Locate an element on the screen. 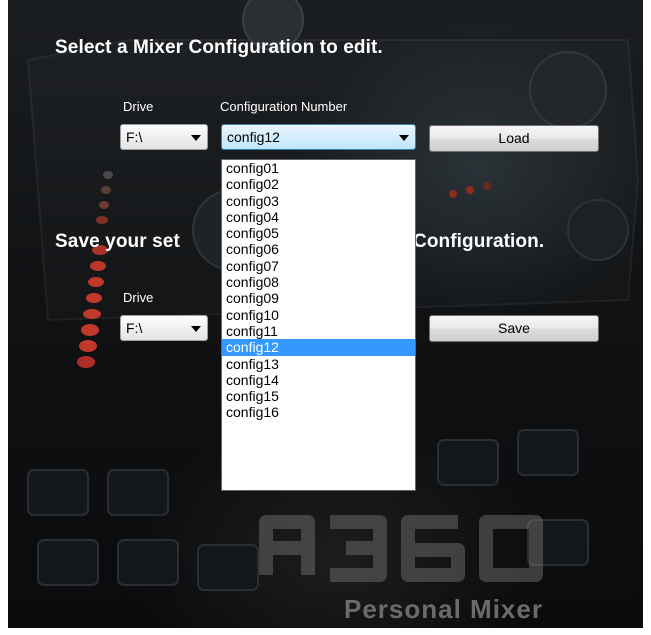  dropdown-option: config16 is located at coordinates (318, 412).